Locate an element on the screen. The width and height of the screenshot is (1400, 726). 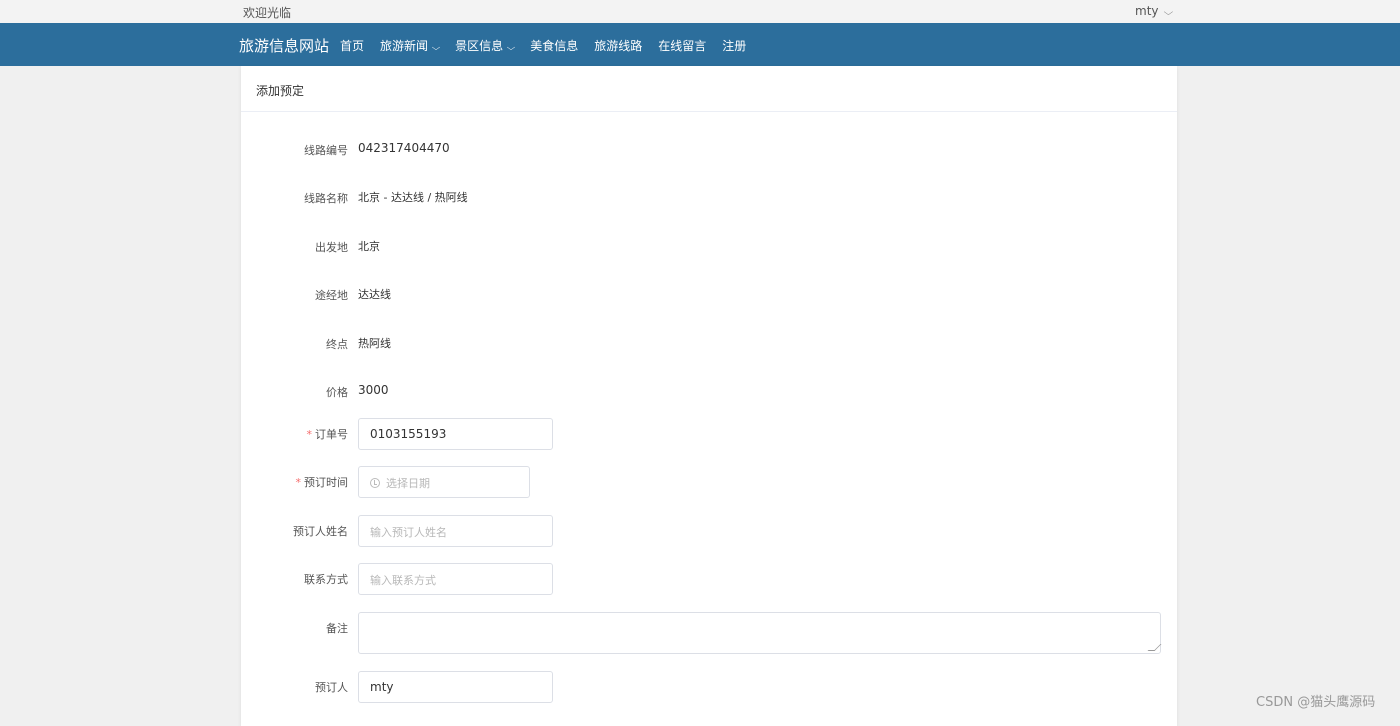
booker-name-label: 预订人姓名 is located at coordinates (320, 531).